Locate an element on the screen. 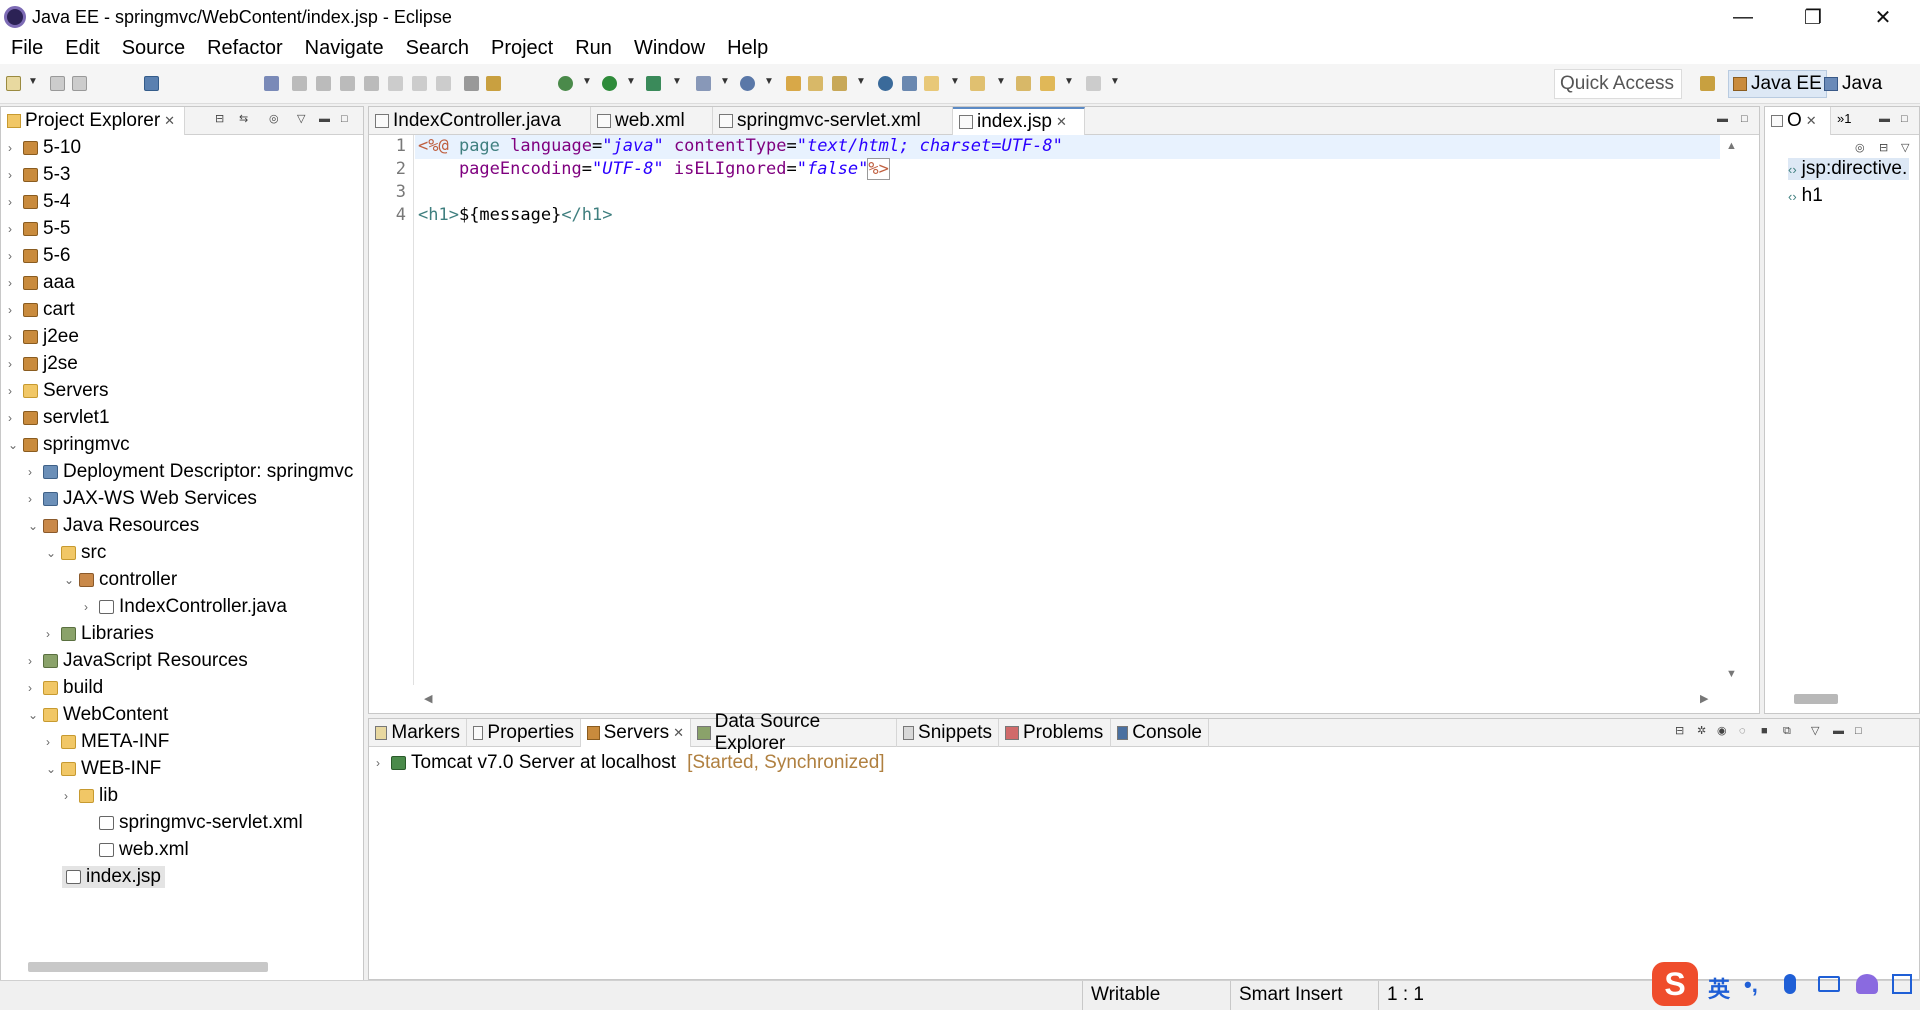  outline-hscroll-thumb is located at coordinates (1816, 699).